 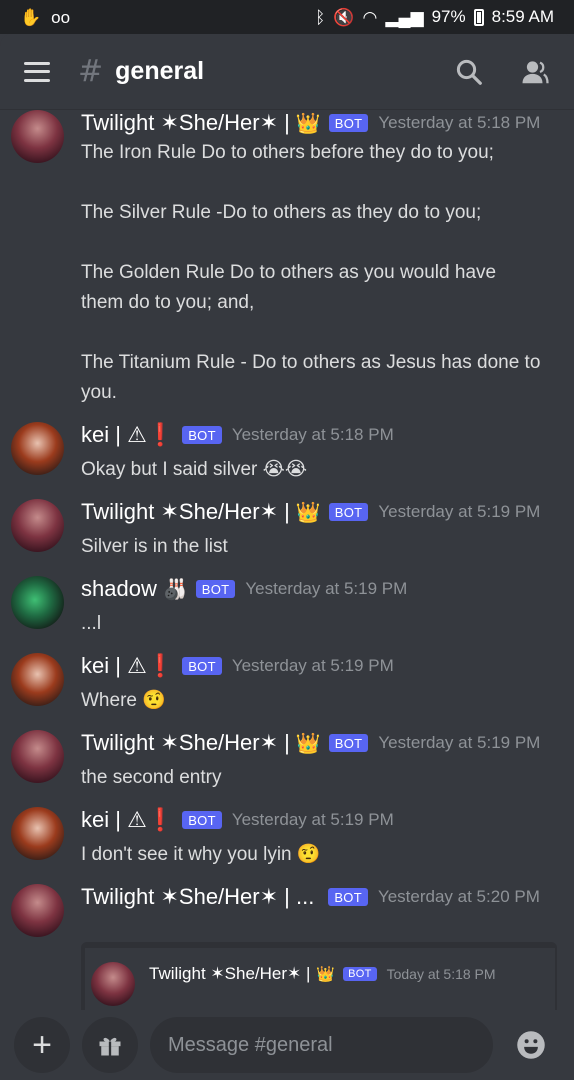 What do you see at coordinates (458, 896) in the screenshot?
I see `timestamp: Yesterday at 5:20 PM` at bounding box center [458, 896].